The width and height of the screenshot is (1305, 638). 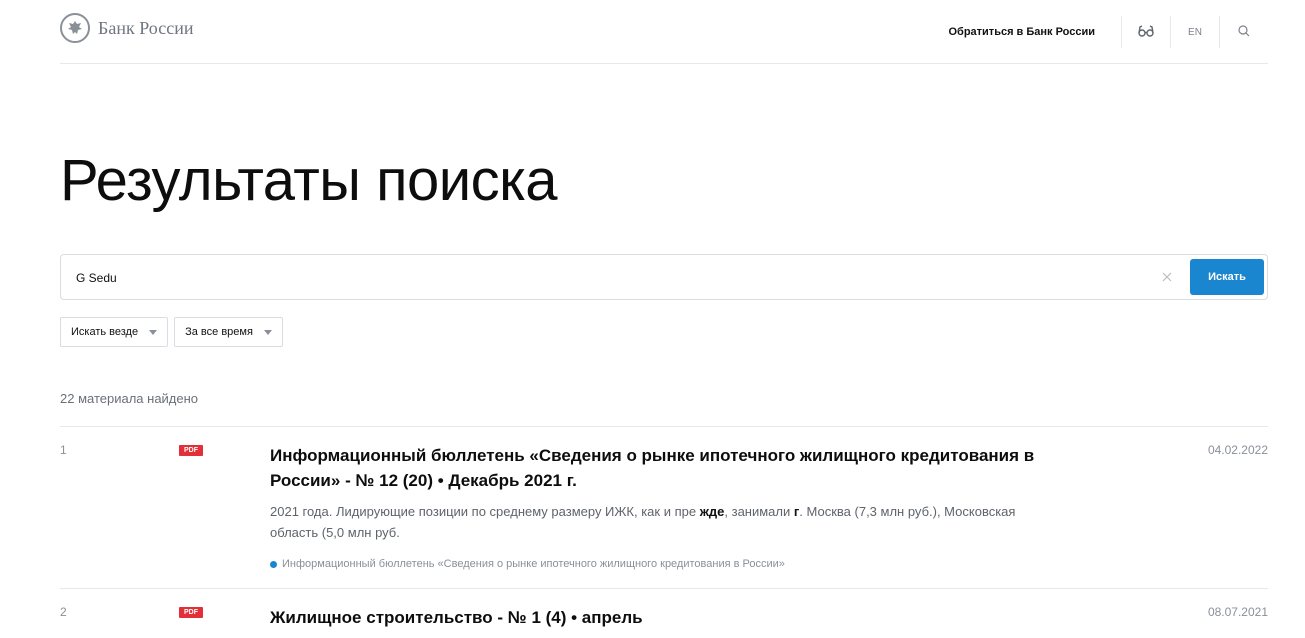 I want to click on header-search-button, so click(x=1244, y=32).